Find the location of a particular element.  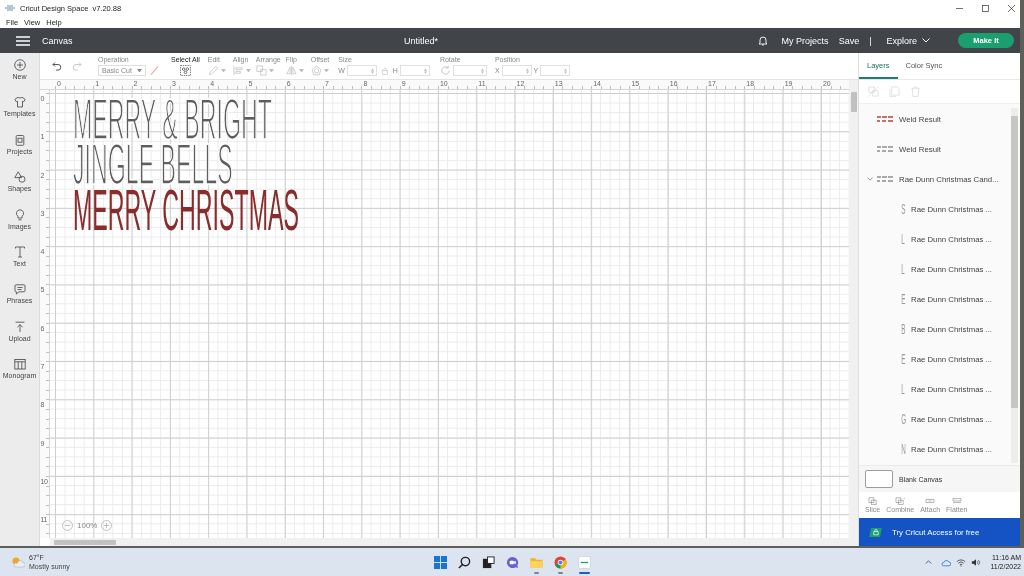

cloud-icon is located at coordinates (946, 562).